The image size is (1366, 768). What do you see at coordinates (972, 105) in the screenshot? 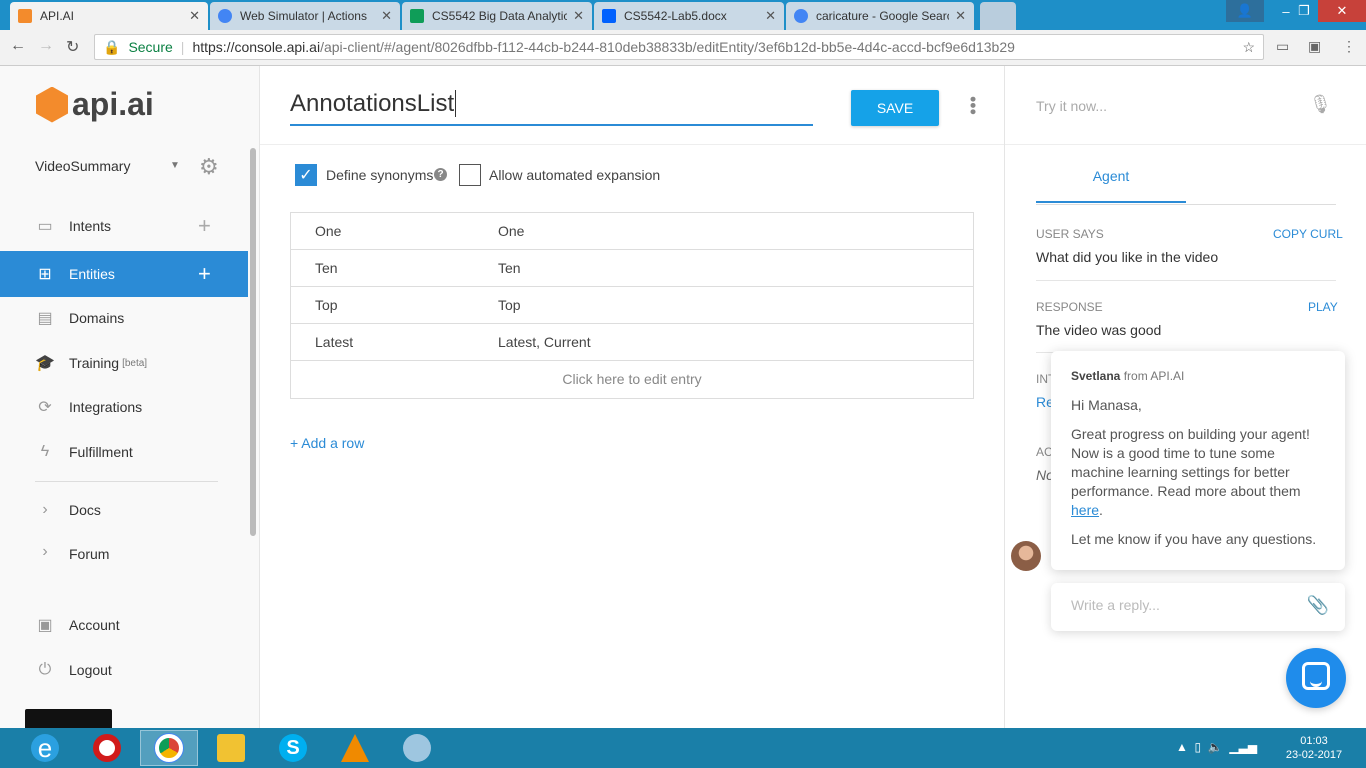
I see `more-options-icon: •••` at bounding box center [972, 105].